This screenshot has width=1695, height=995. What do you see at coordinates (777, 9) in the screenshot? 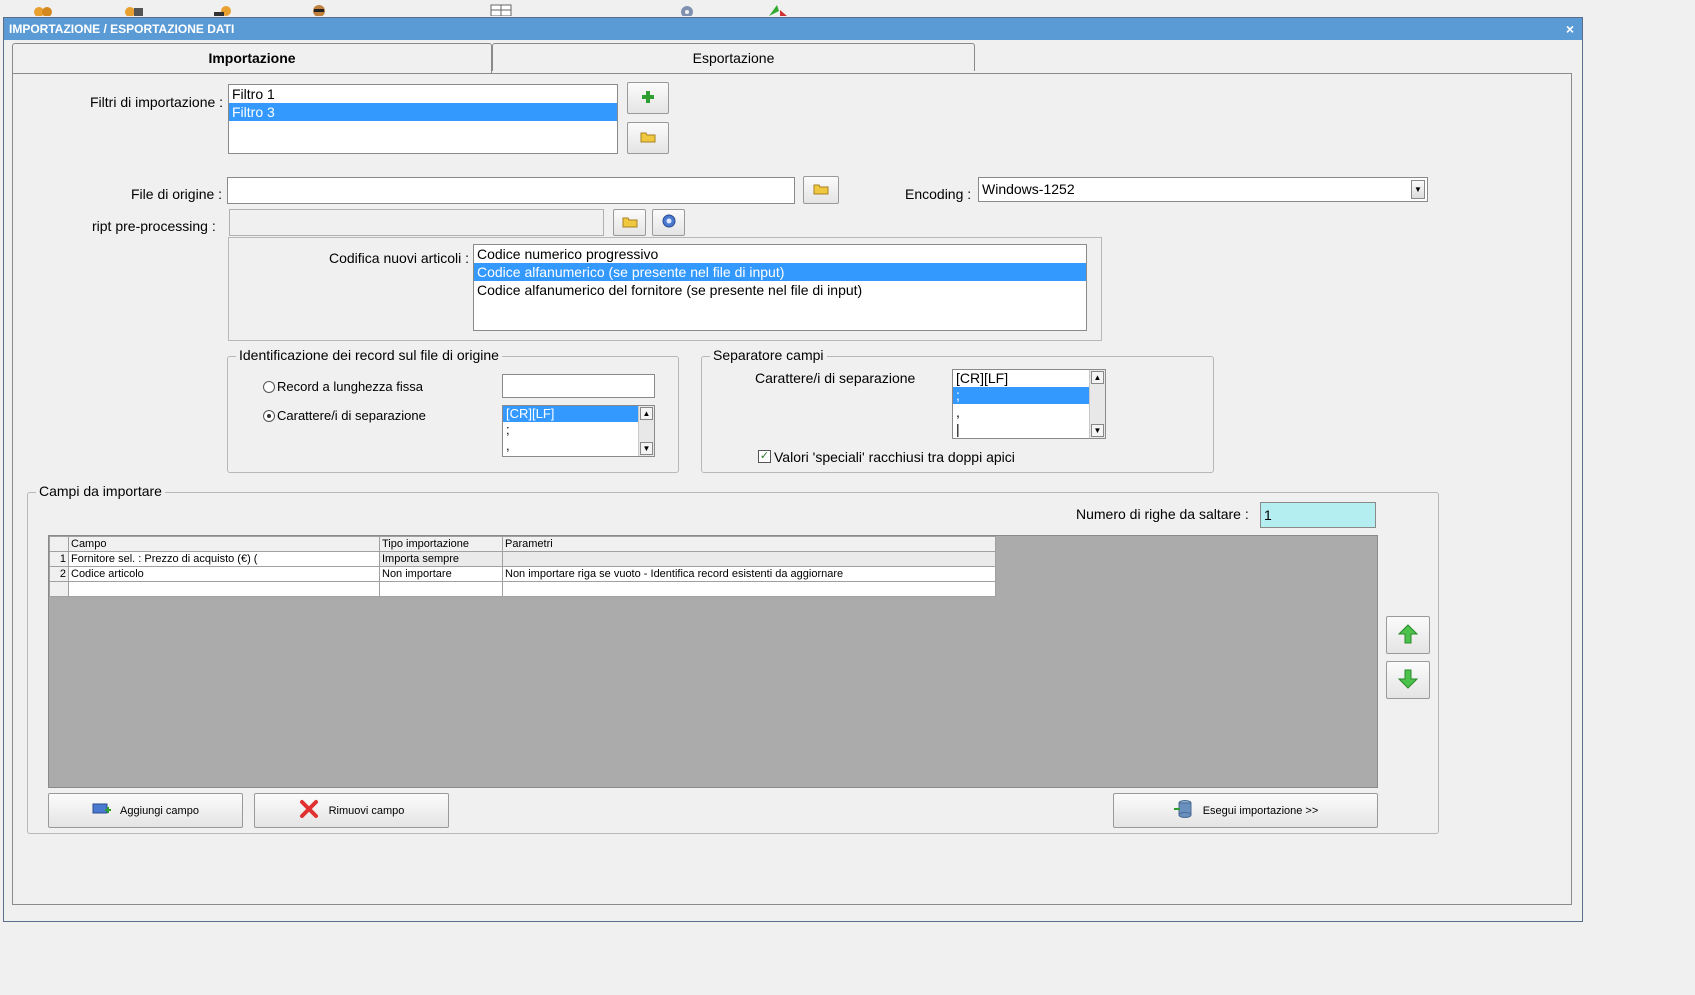
I see `sync-icon` at bounding box center [777, 9].